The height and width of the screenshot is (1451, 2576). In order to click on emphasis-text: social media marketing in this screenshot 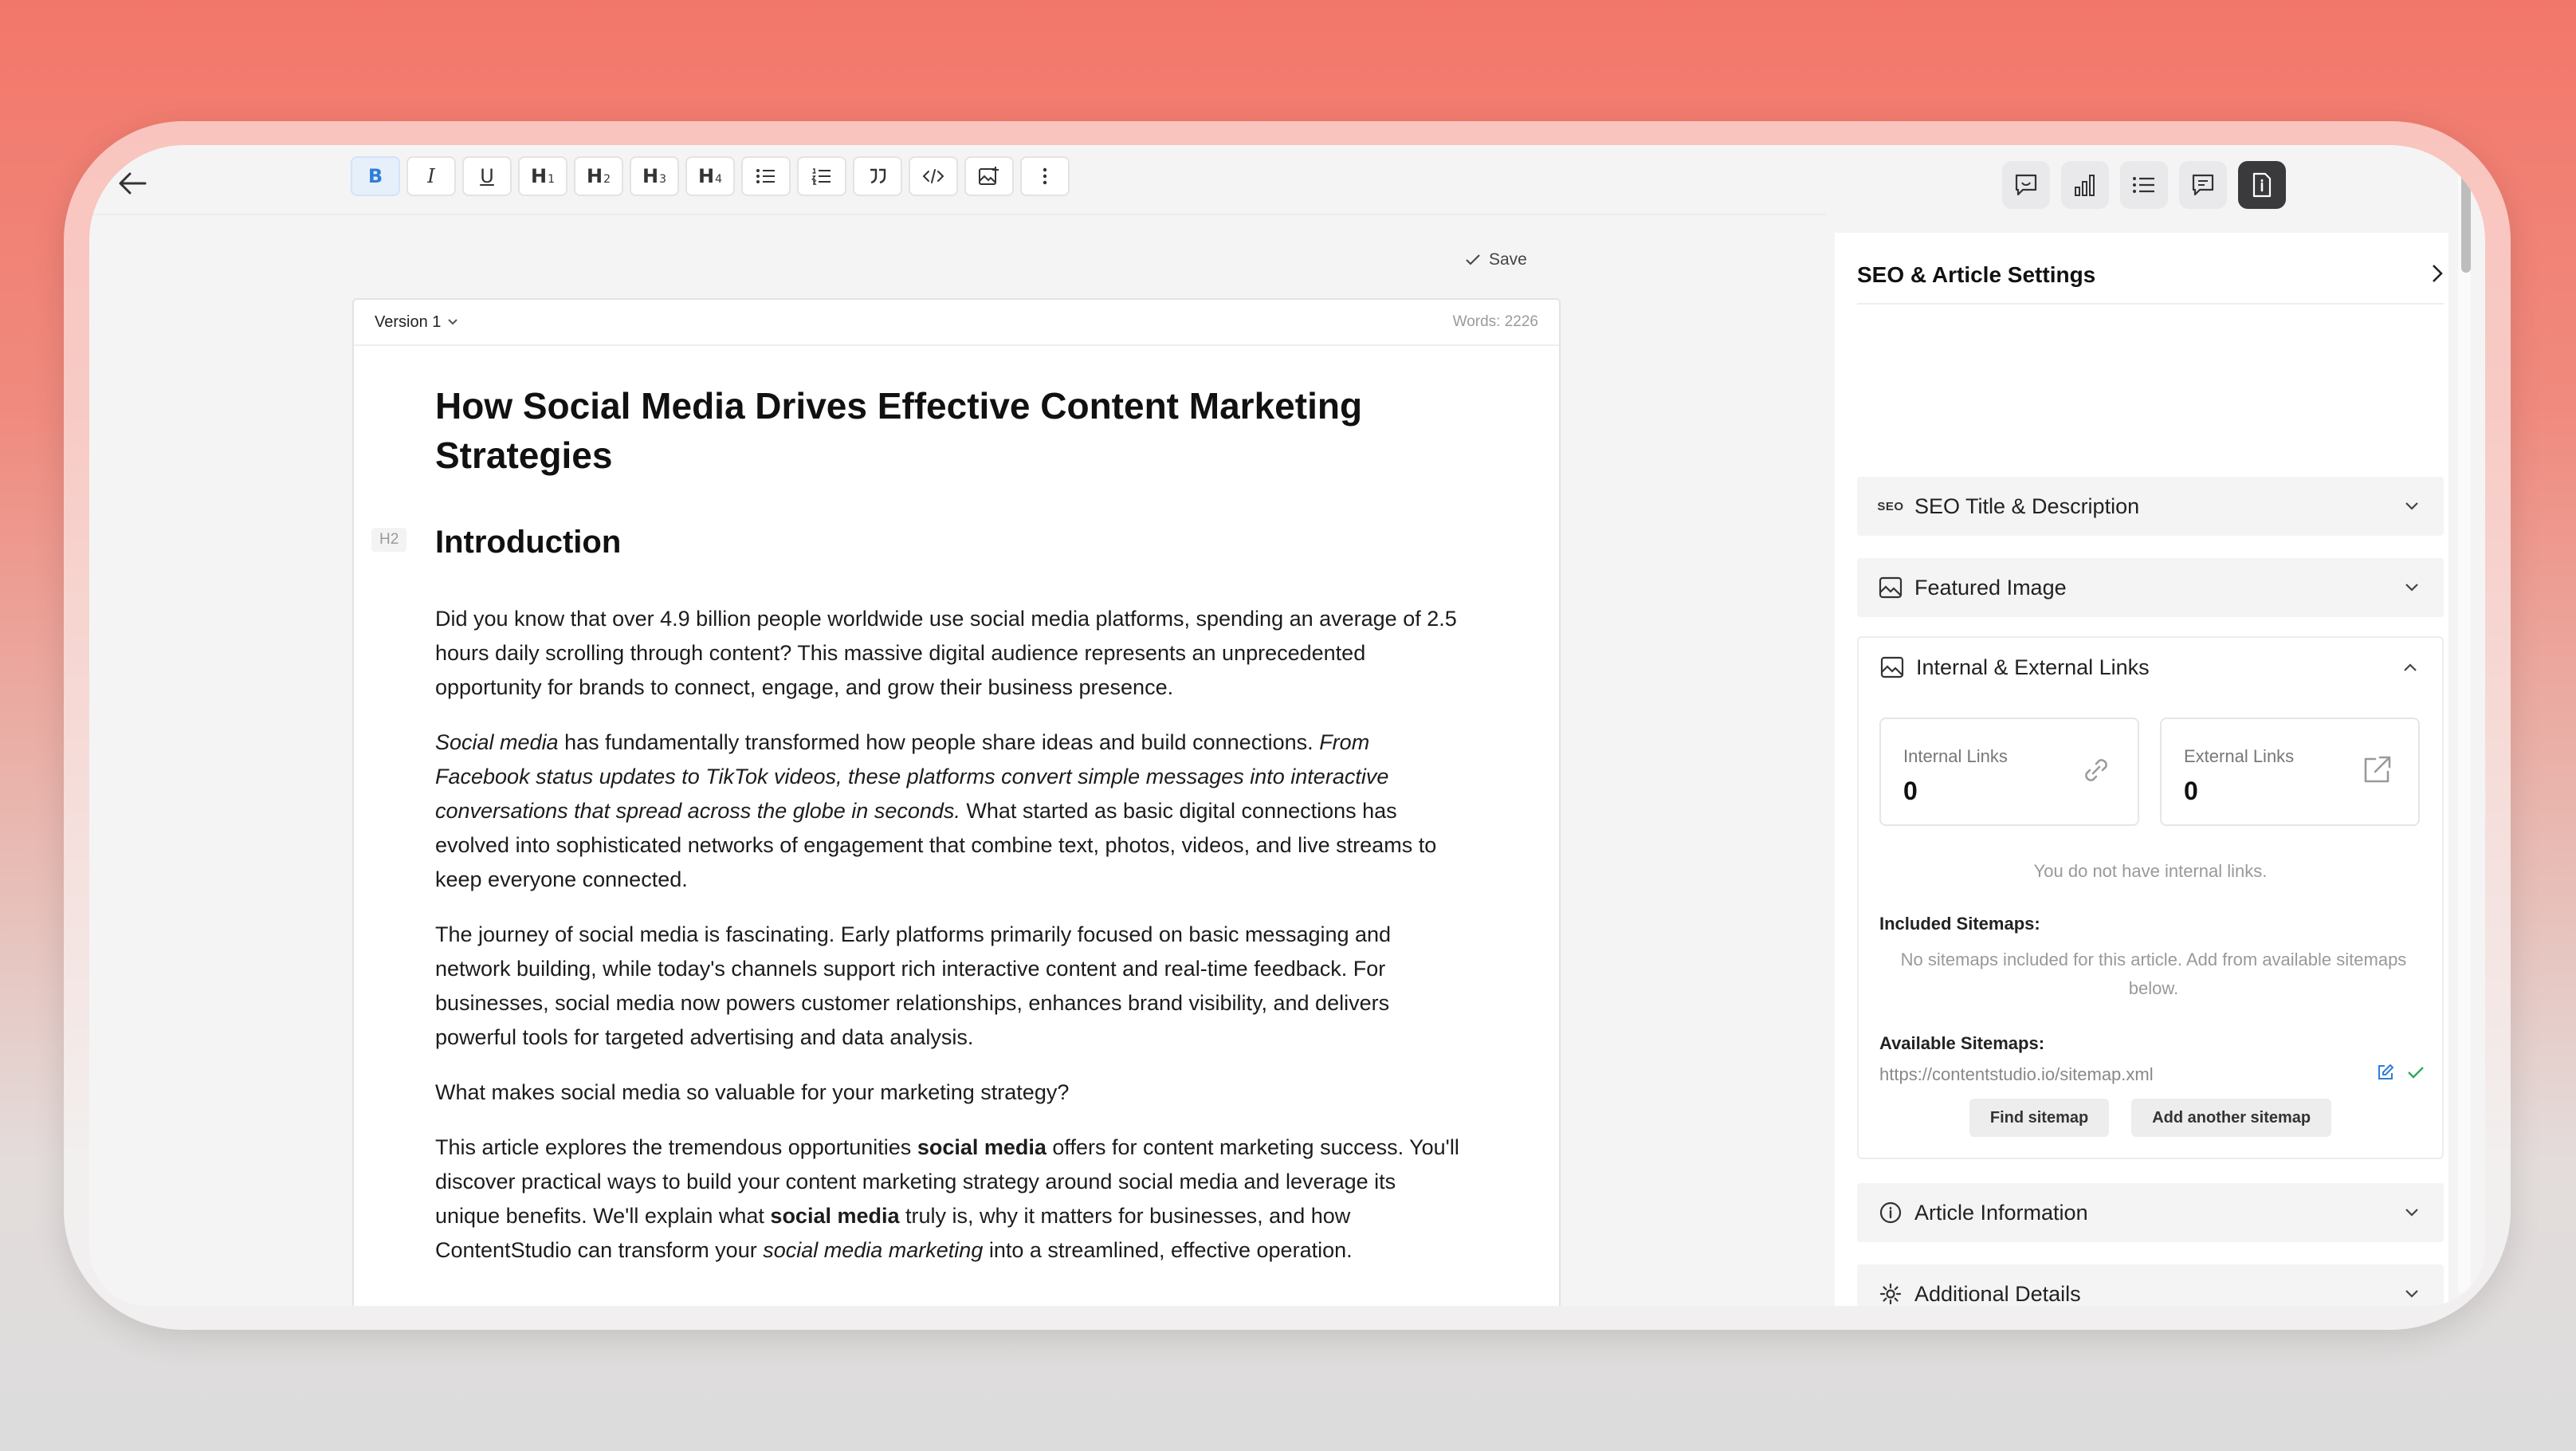, I will do `click(873, 1250)`.